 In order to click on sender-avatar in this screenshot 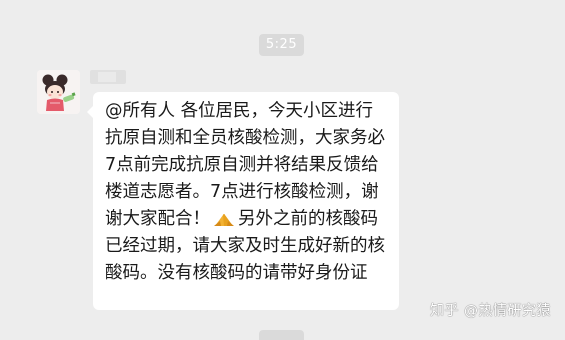, I will do `click(58, 92)`.